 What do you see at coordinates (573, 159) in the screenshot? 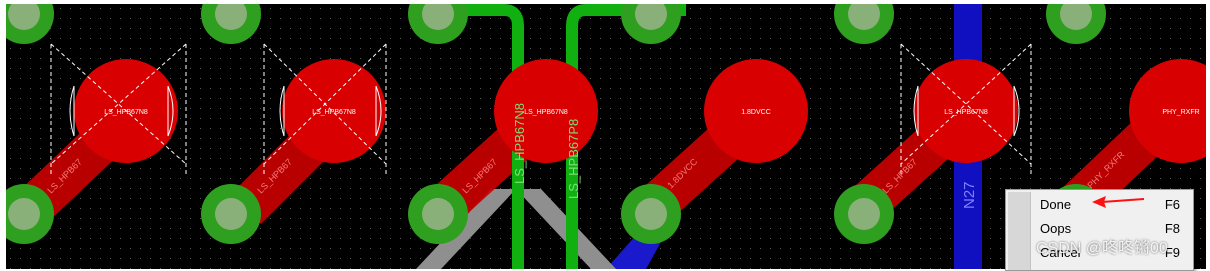
I see `net-label-p8: LS_HPB67P8` at bounding box center [573, 159].